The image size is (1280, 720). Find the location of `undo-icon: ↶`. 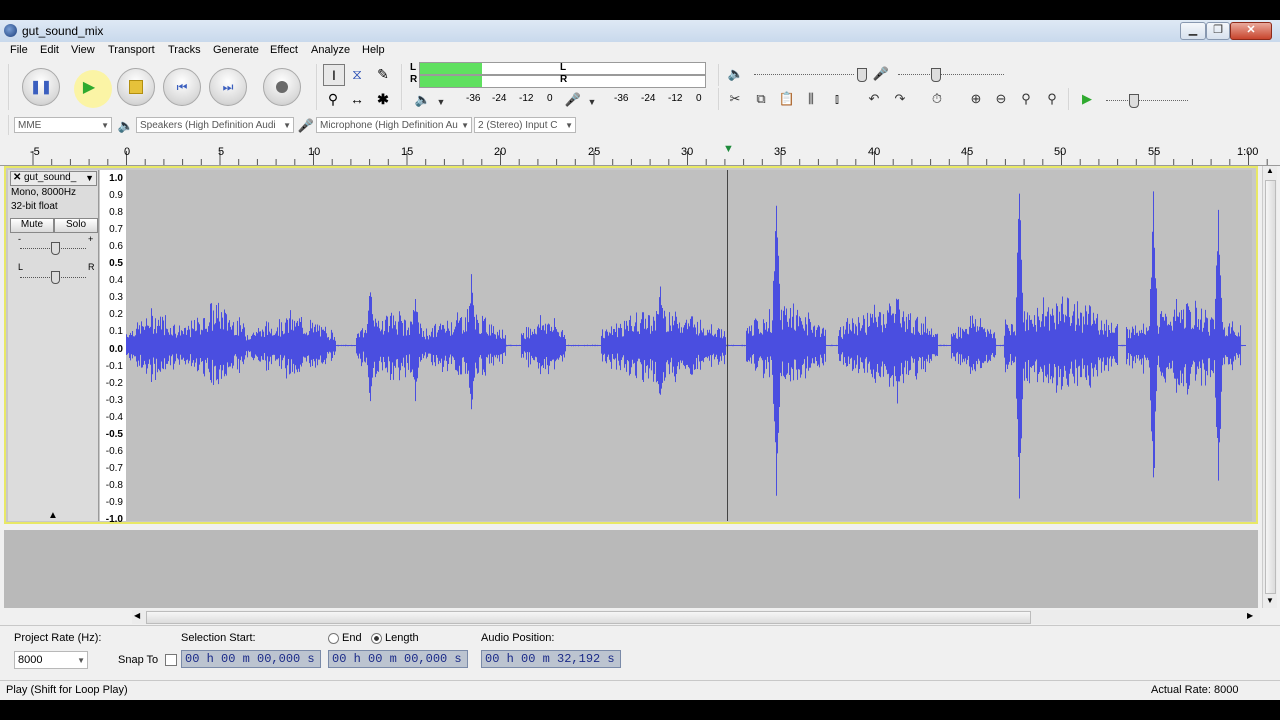

undo-icon: ↶ is located at coordinates (874, 98).